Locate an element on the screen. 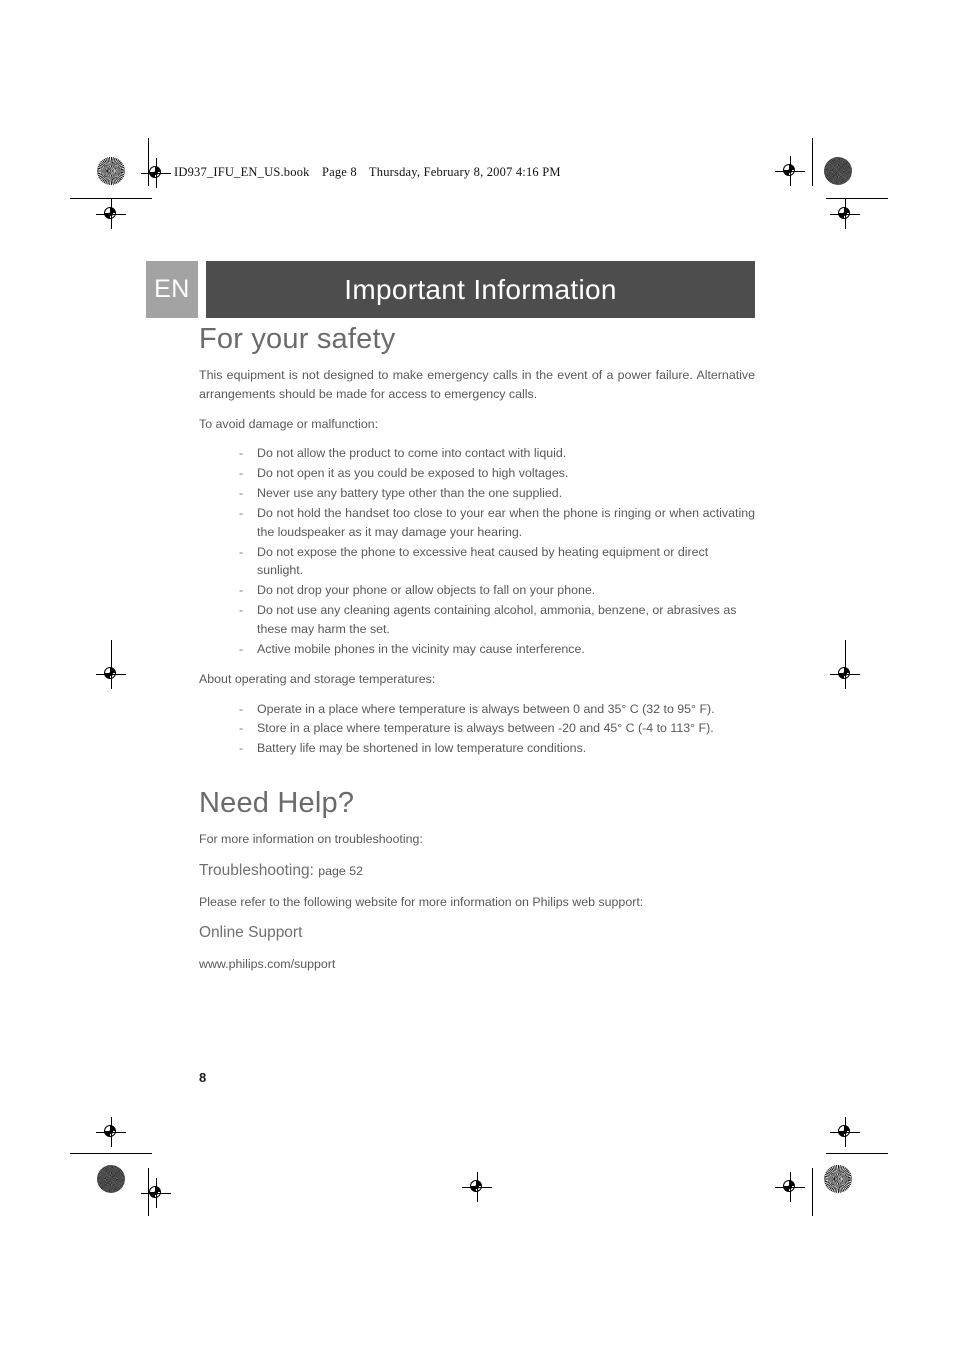 This screenshot has width=954, height=1351. safety-lead-damage: To avoid damage or malfunction: is located at coordinates (289, 423).